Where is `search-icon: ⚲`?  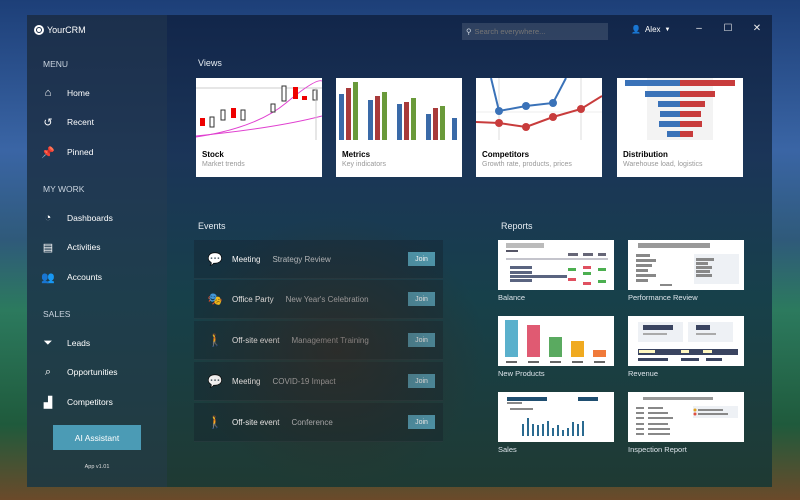
search-icon: ⚲ is located at coordinates (469, 31).